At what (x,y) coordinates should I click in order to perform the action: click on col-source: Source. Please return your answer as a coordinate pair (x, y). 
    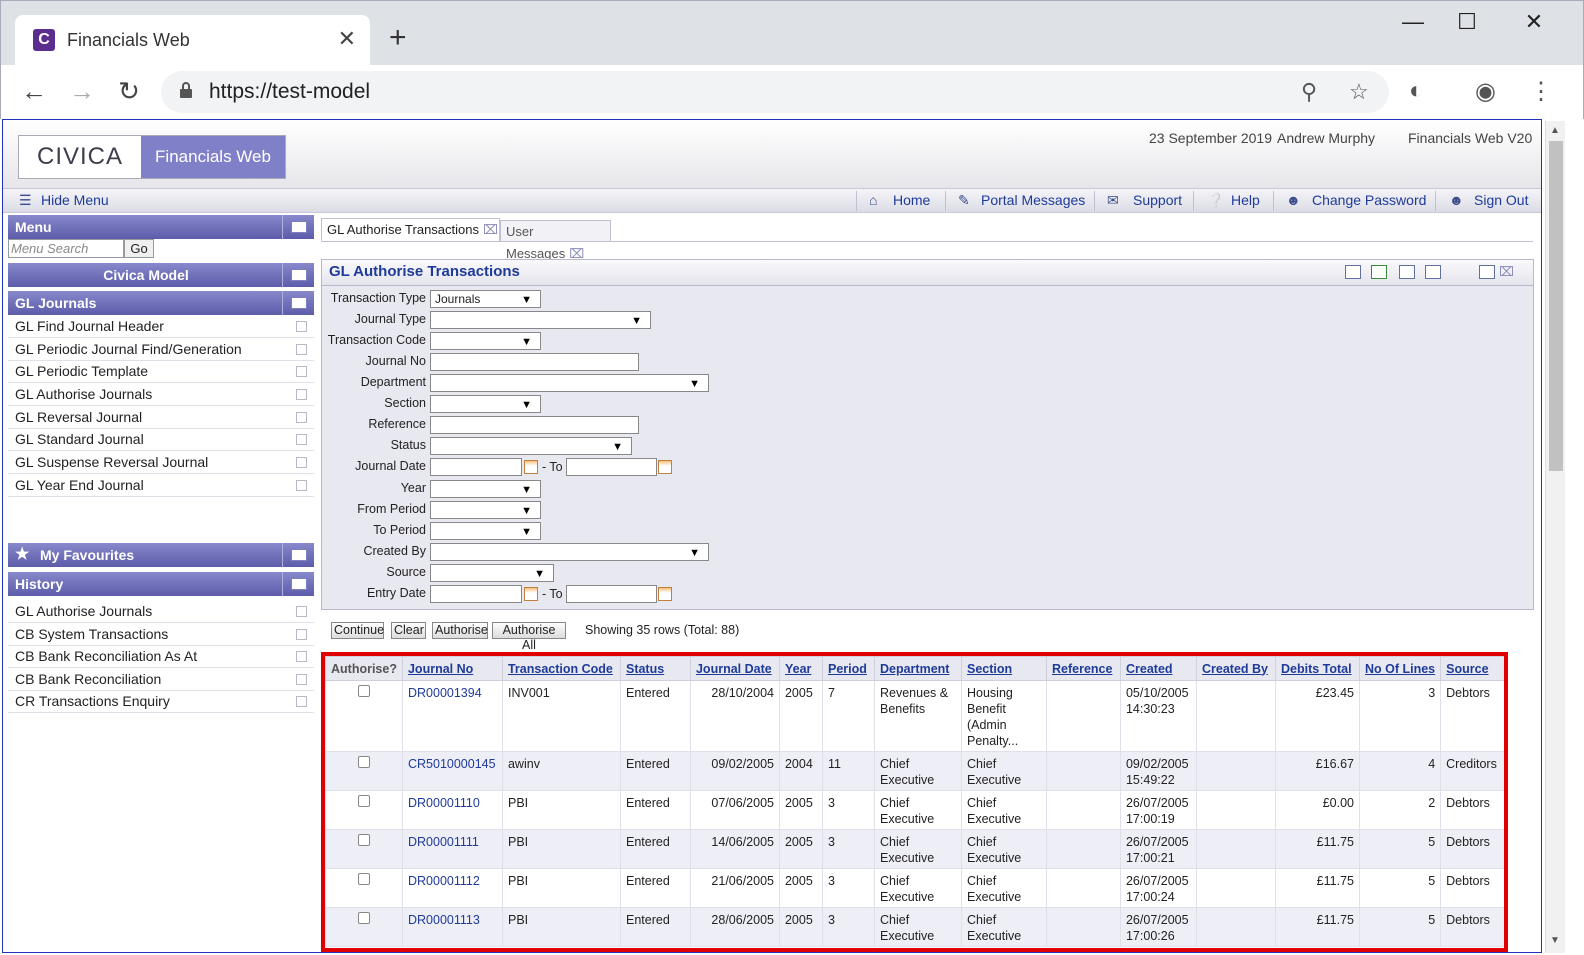
    Looking at the image, I should click on (1472, 668).